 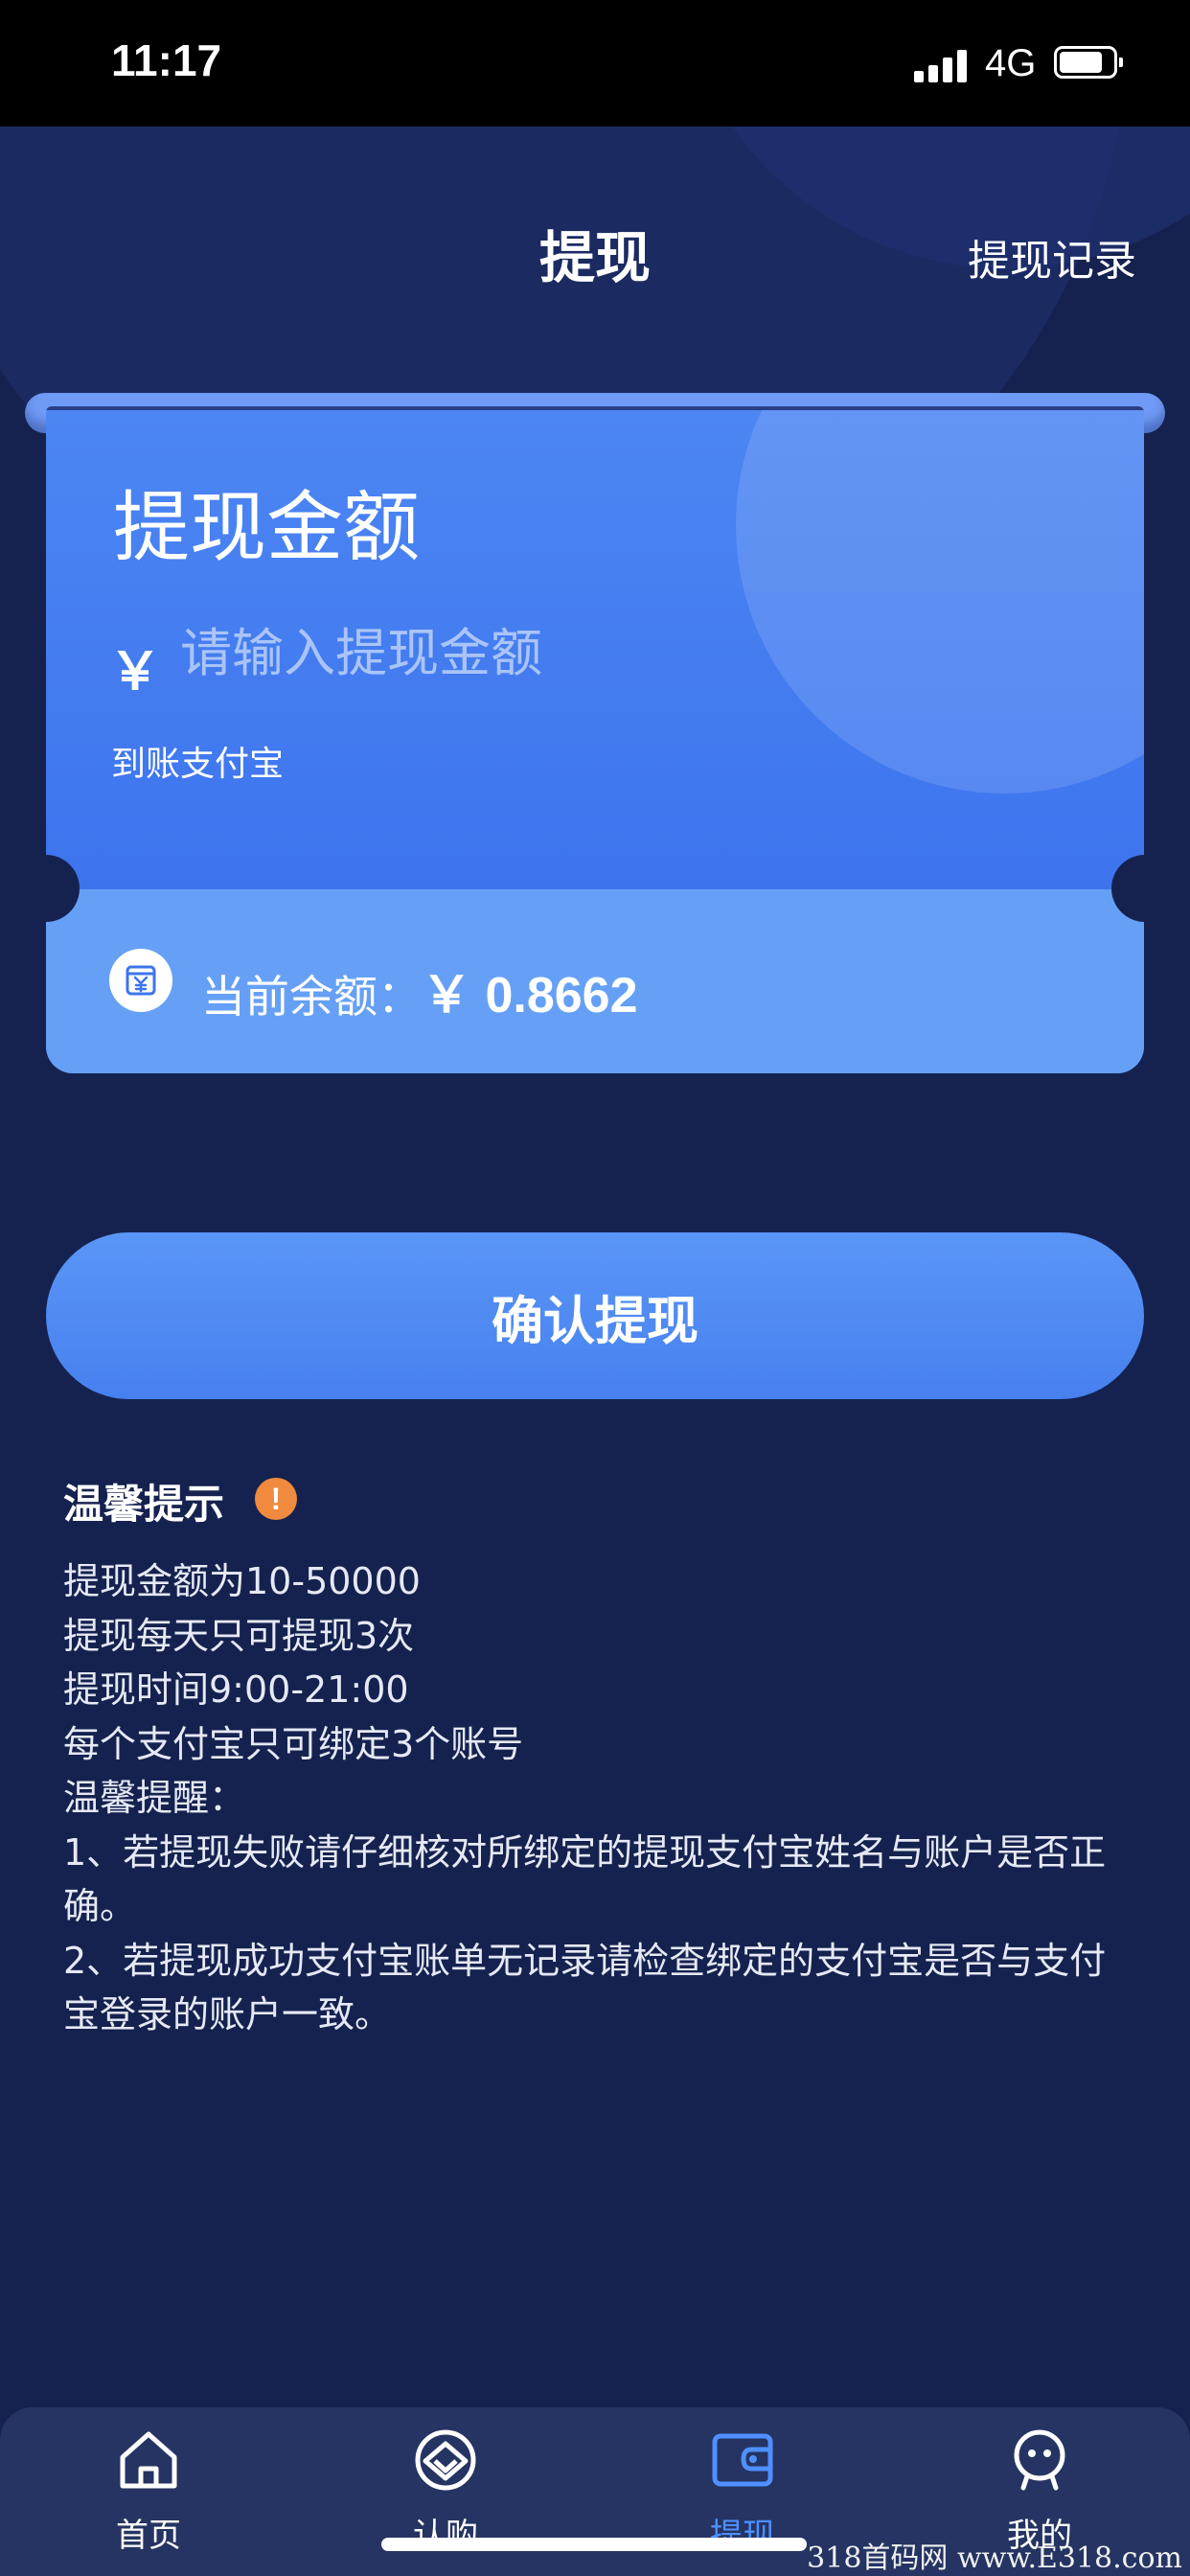 I want to click on balance-text: 当前余额：￥ 0.8662, so click(x=420, y=990).